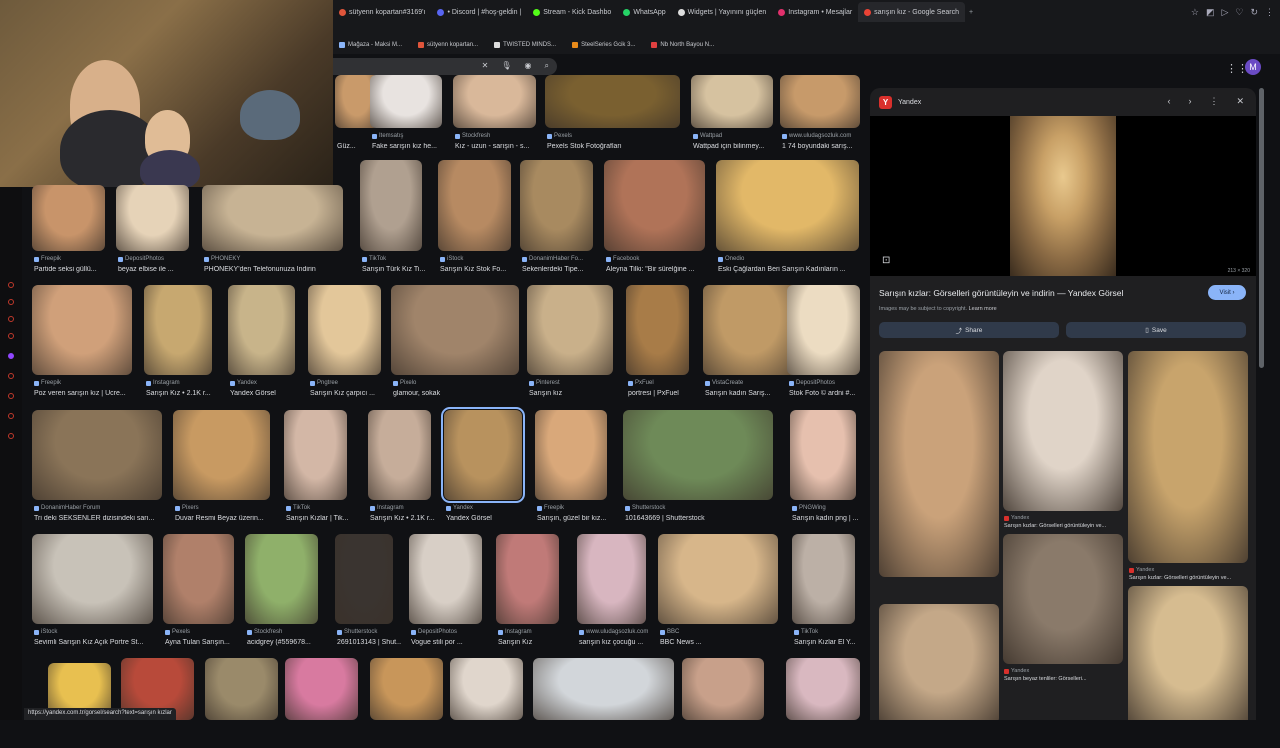 The height and width of the screenshot is (748, 1280). I want to click on result-caption: Sarışın Kız, so click(532, 642).